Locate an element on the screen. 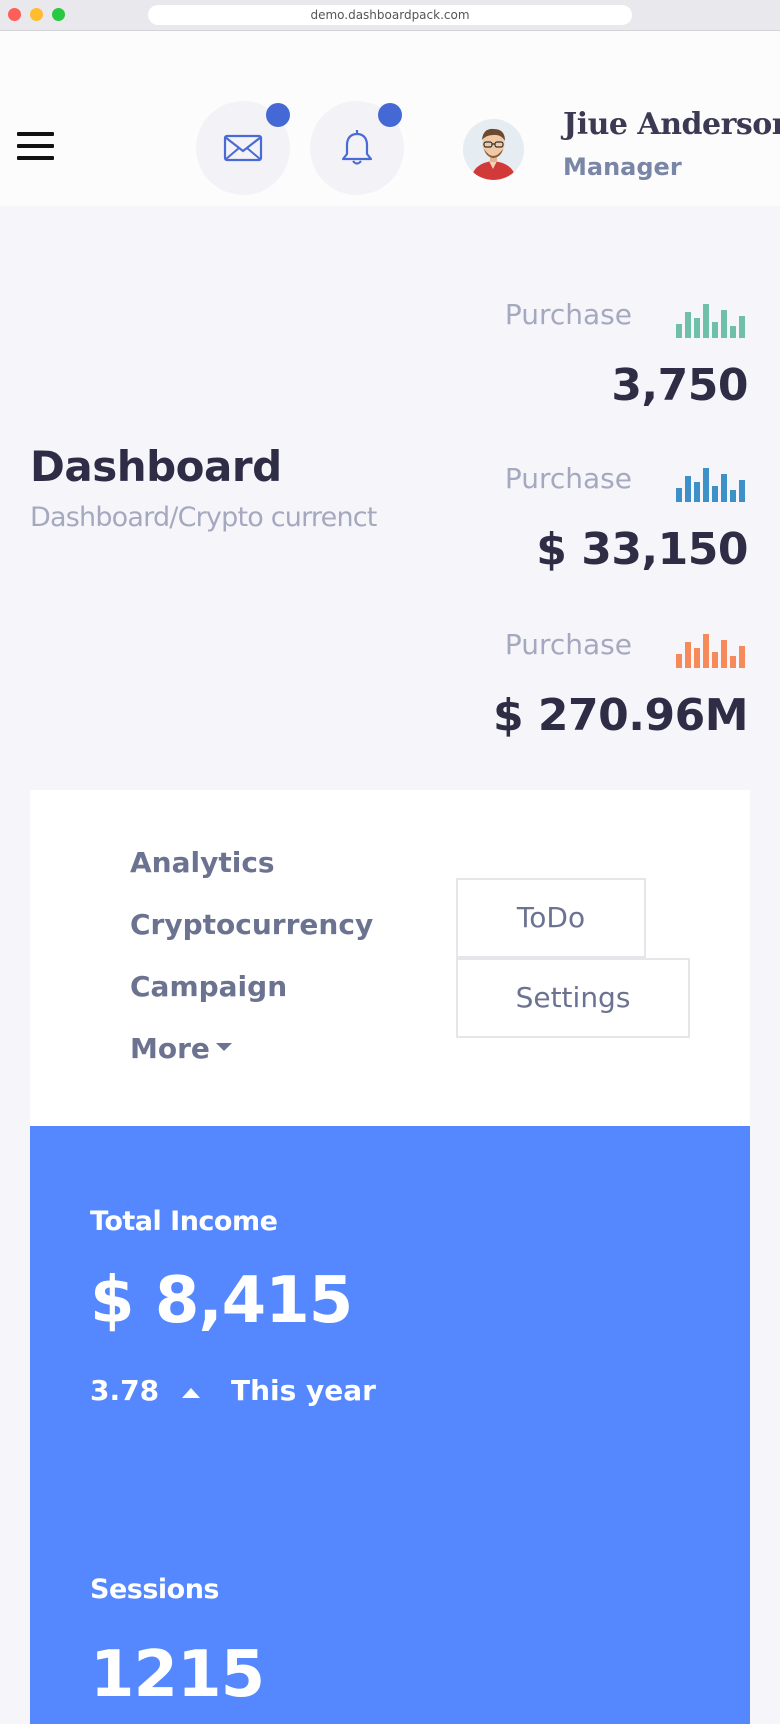 Image resolution: width=780 pixels, height=1724 pixels. income-value: $ 8,415 is located at coordinates (221, 1301).